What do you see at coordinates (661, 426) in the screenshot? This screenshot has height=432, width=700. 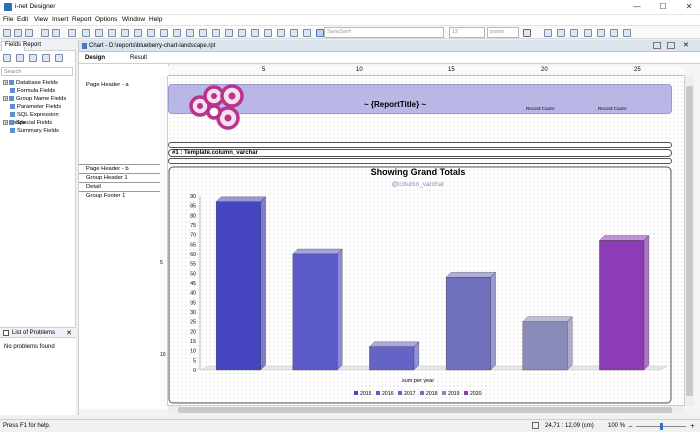 I see `zoom-slider-thumb` at bounding box center [661, 426].